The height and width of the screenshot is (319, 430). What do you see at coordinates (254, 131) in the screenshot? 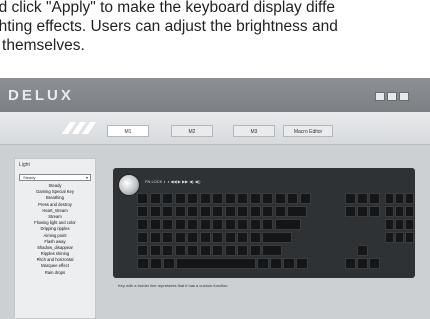
I see `tab-m3: M3` at bounding box center [254, 131].